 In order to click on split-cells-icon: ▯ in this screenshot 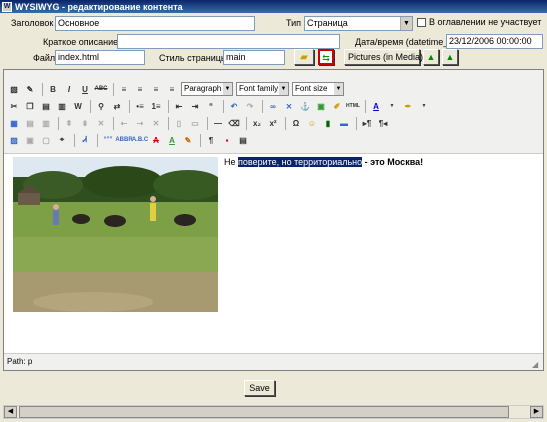, I will do `click(179, 123)`.